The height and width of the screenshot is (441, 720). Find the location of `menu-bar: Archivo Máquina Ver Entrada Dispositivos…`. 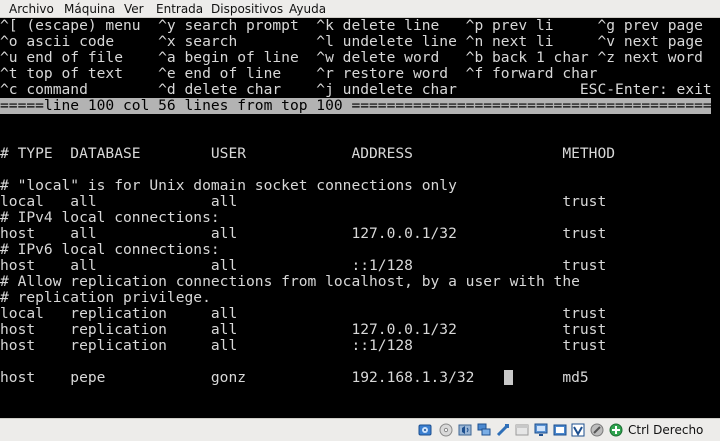

menu-bar: Archivo Máquina Ver Entrada Dispositivos… is located at coordinates (360, 9).